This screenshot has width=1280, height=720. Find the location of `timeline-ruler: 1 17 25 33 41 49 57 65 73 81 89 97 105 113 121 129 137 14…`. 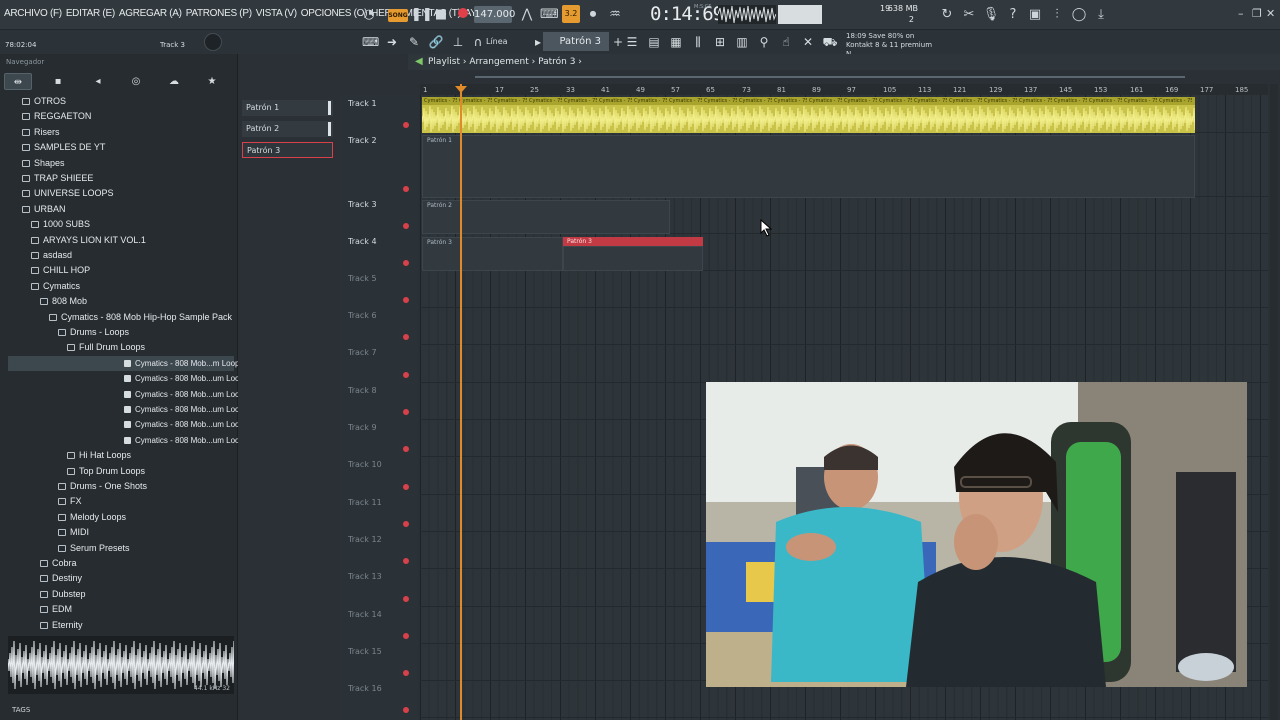

timeline-ruler: 1 17 25 33 41 49 57 65 73 81 89 97 105 113 121 129 137 14… is located at coordinates (844, 89).